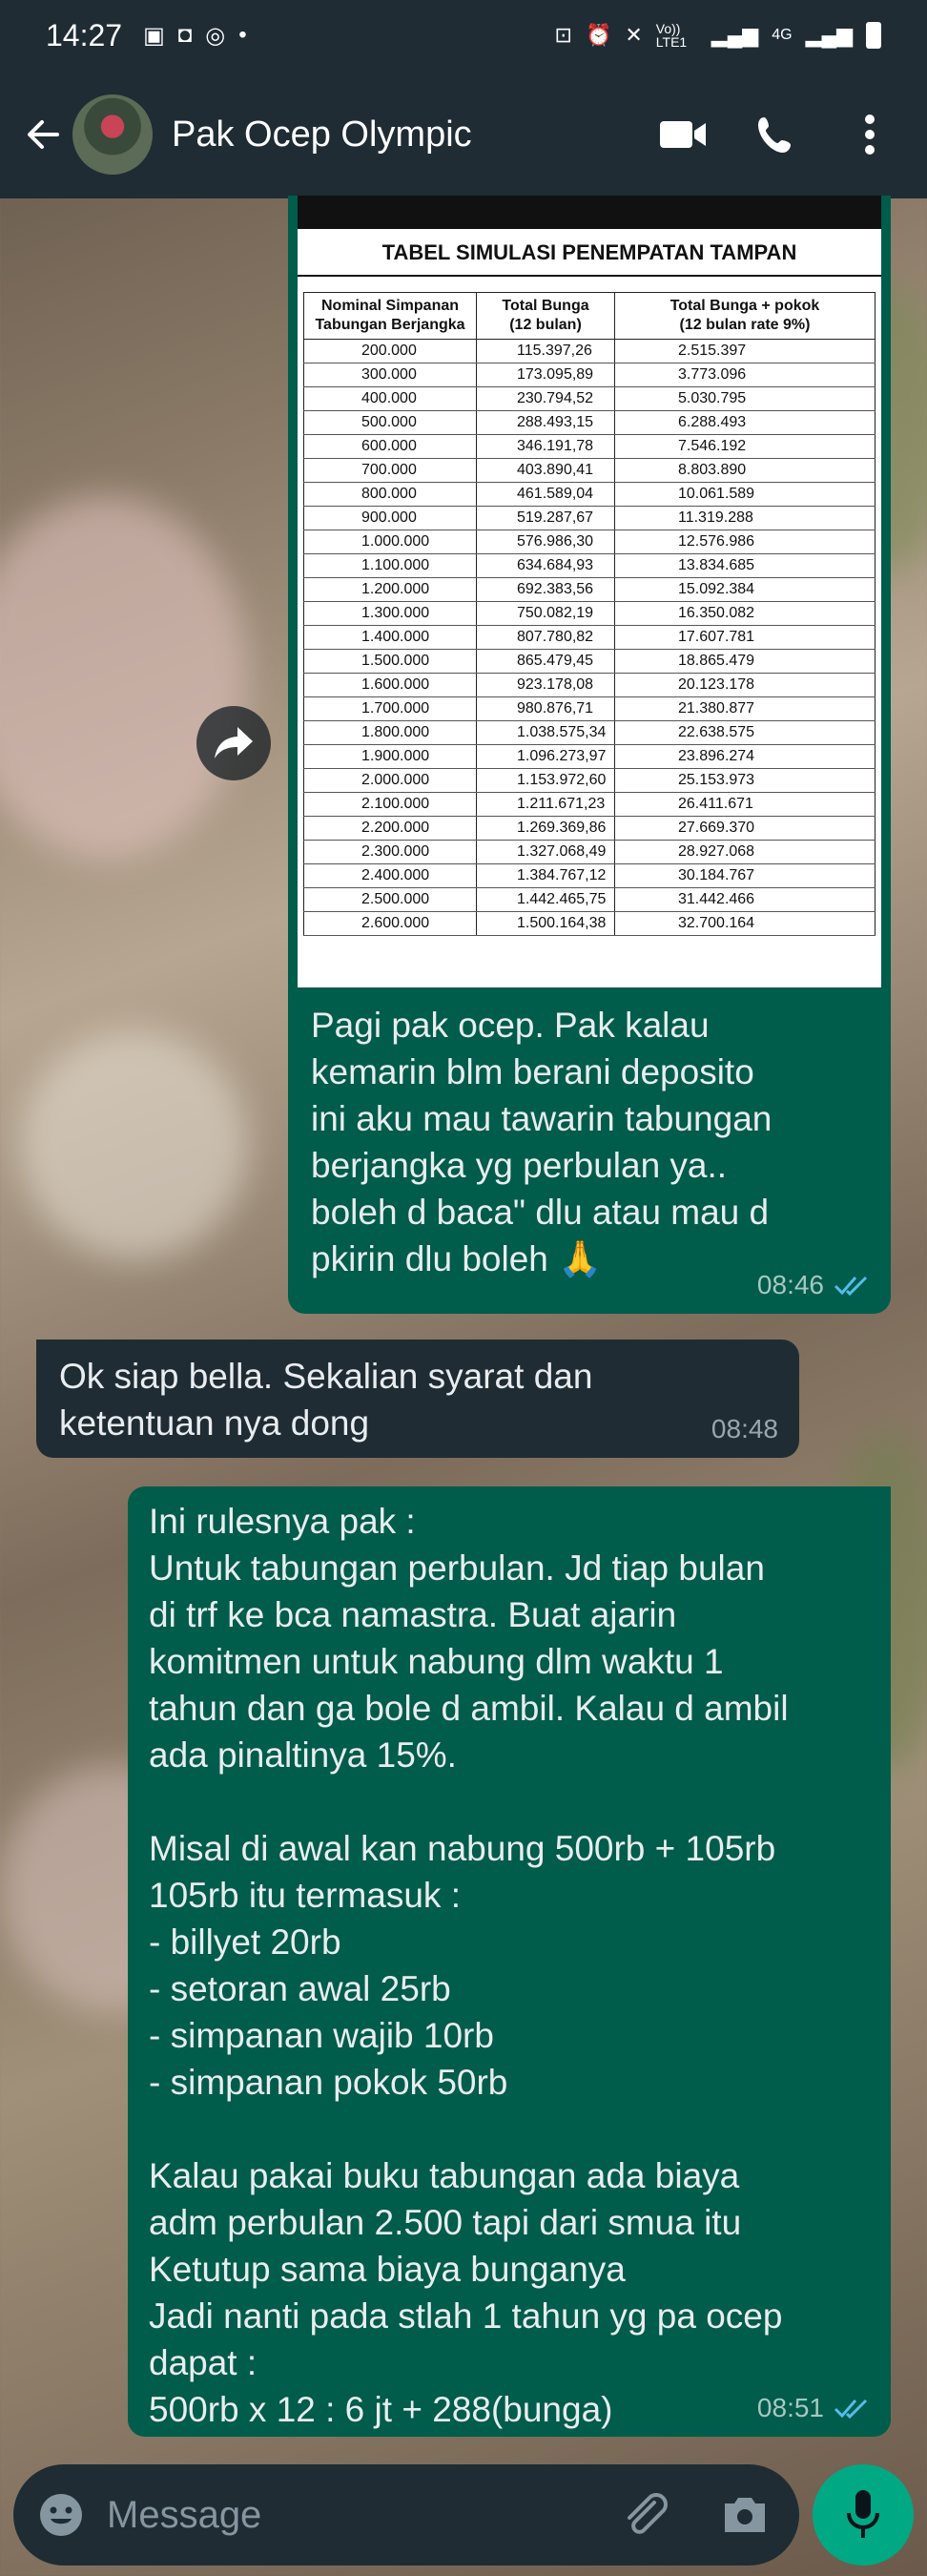 The height and width of the screenshot is (2576, 927). I want to click on voice-call-icon, so click(776, 134).